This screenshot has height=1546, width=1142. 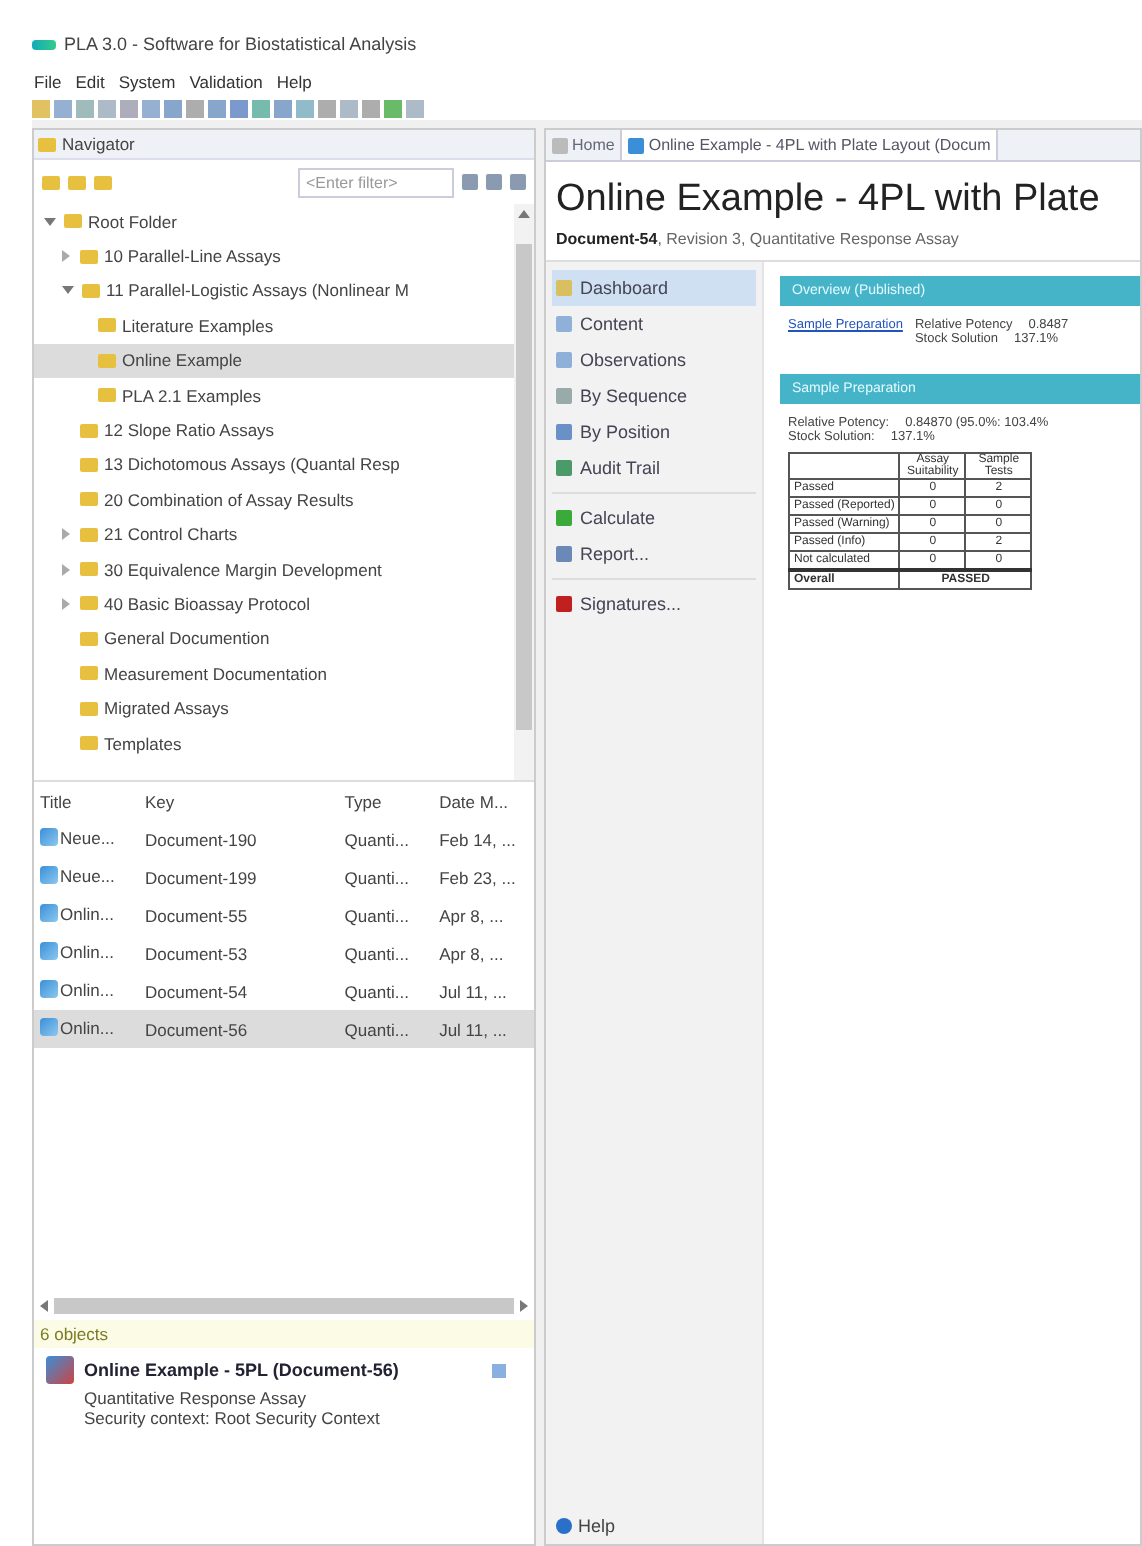 What do you see at coordinates (201, 878) in the screenshot?
I see `table-cell-text: Document-199` at bounding box center [201, 878].